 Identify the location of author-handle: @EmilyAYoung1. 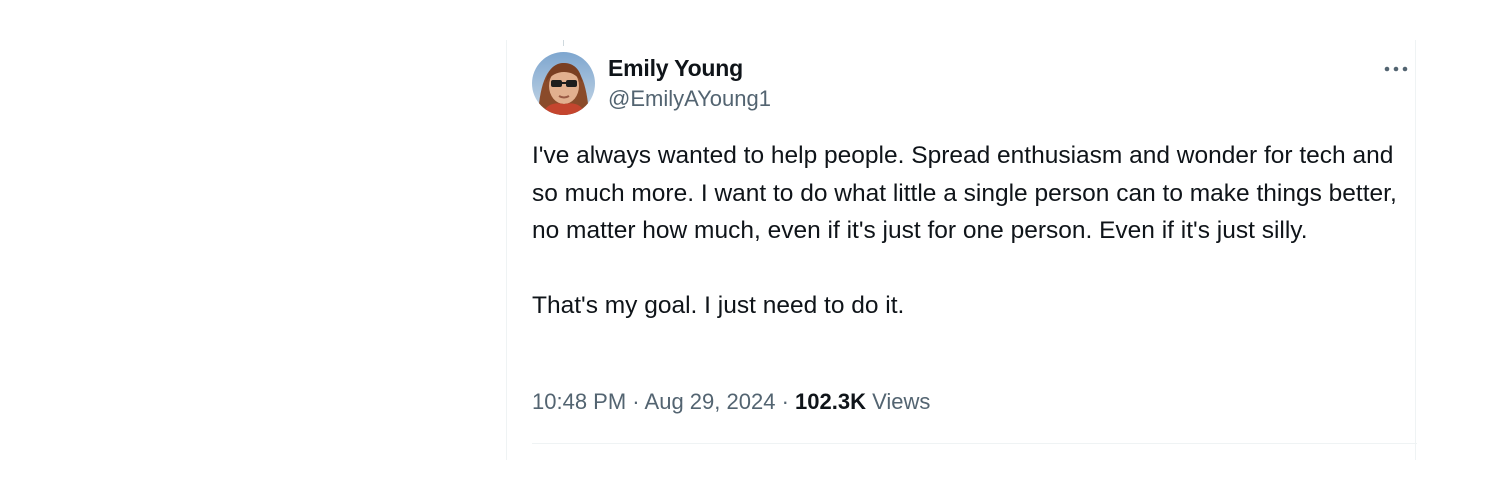
(689, 99).